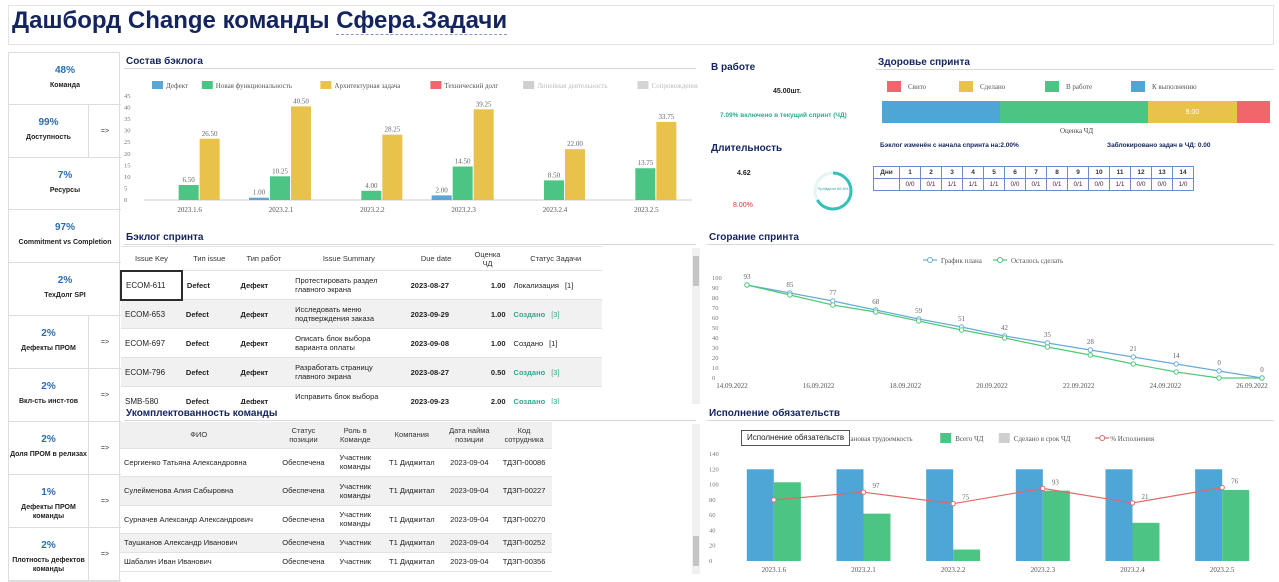 This screenshot has height=582, width=1279. Describe the element at coordinates (65, 79) in the screenshot. I see `kpi-card: 48% Команда` at that location.